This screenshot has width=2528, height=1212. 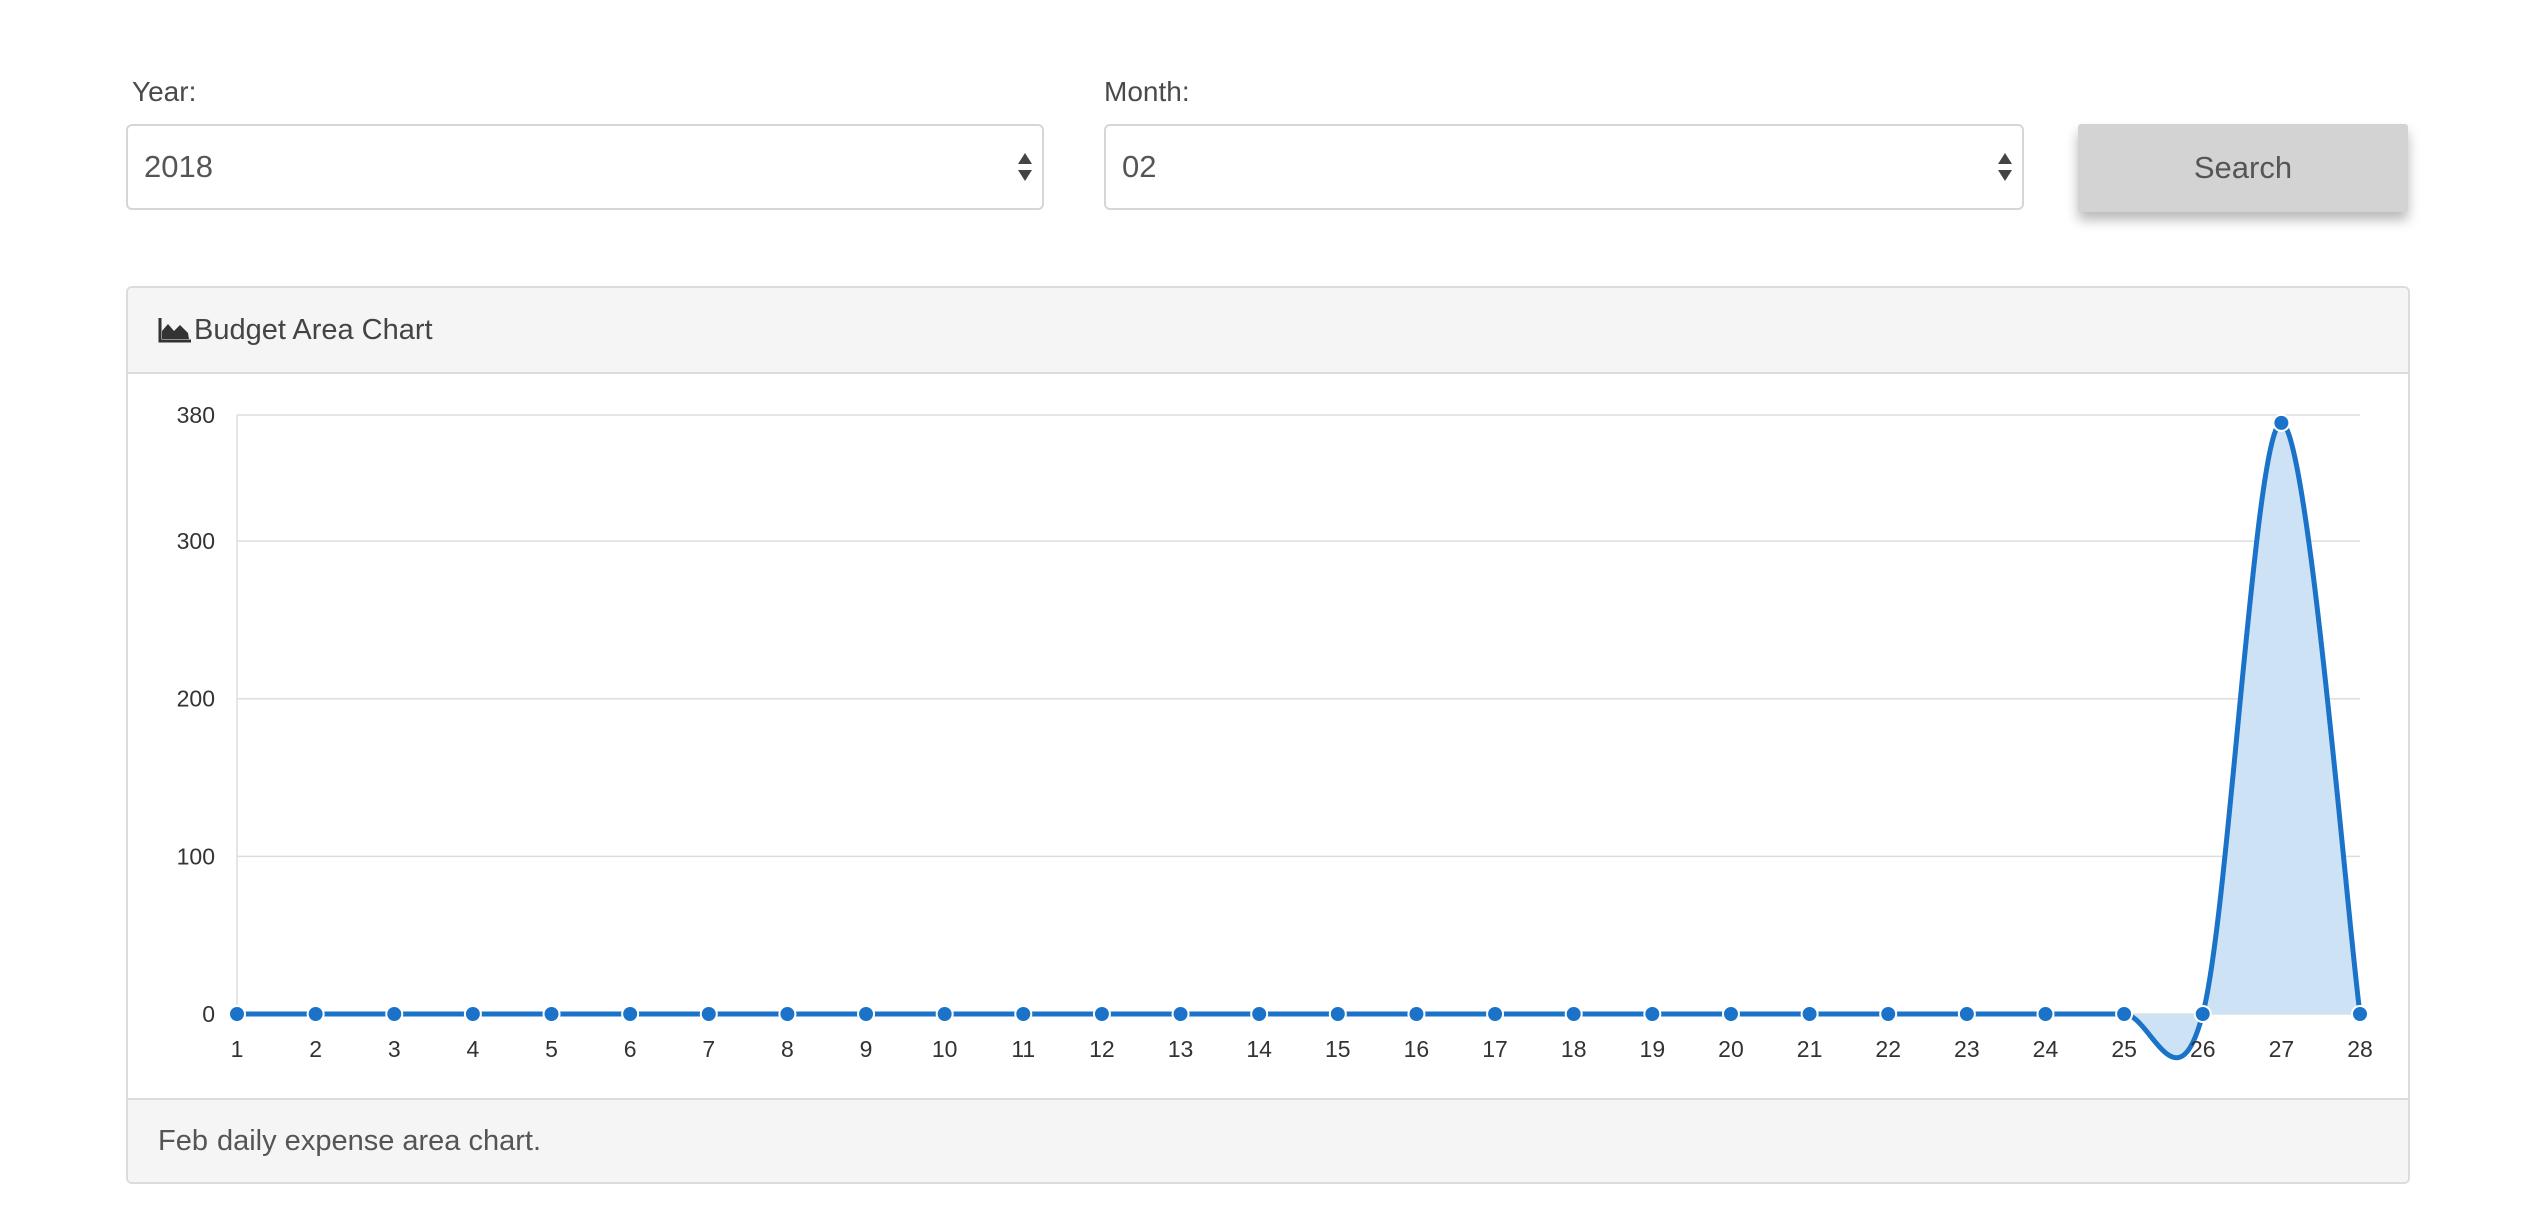 What do you see at coordinates (237, 1049) in the screenshot?
I see `x-tick-label: 1` at bounding box center [237, 1049].